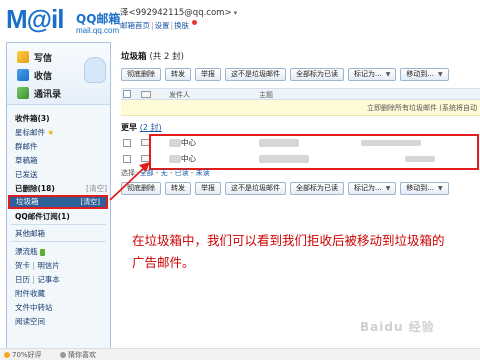 The height and width of the screenshot is (360, 480). Describe the element at coordinates (266, 95) in the screenshot. I see `column-subject: 主题` at that location.